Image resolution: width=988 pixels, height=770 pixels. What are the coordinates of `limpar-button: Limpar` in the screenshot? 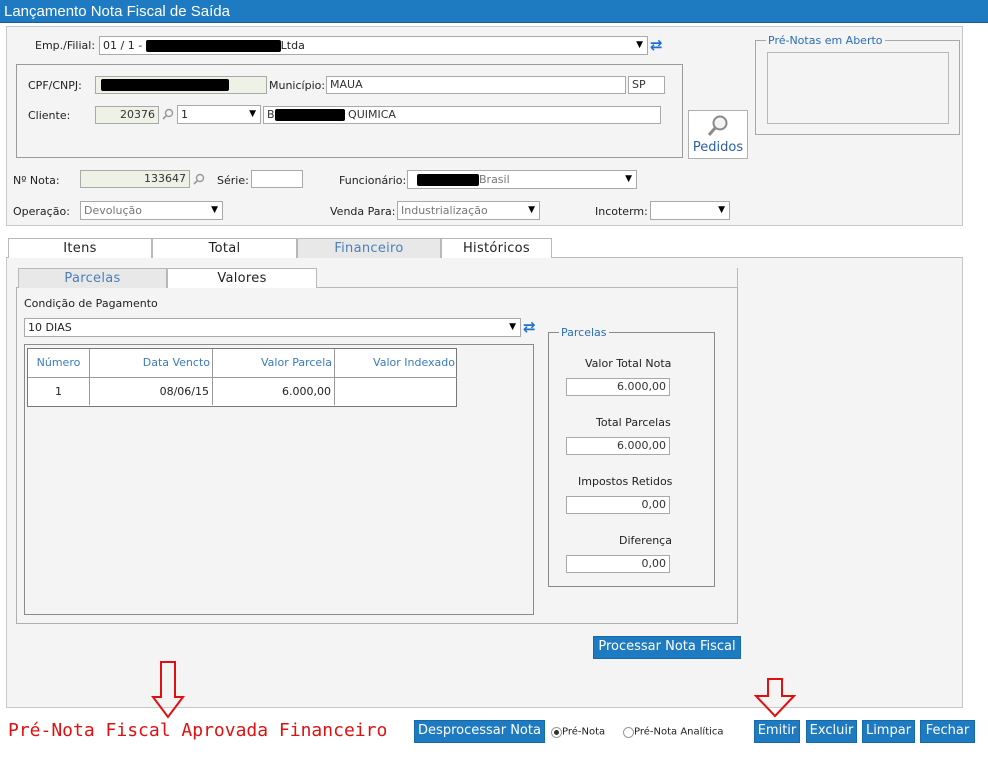 It's located at (888, 731).